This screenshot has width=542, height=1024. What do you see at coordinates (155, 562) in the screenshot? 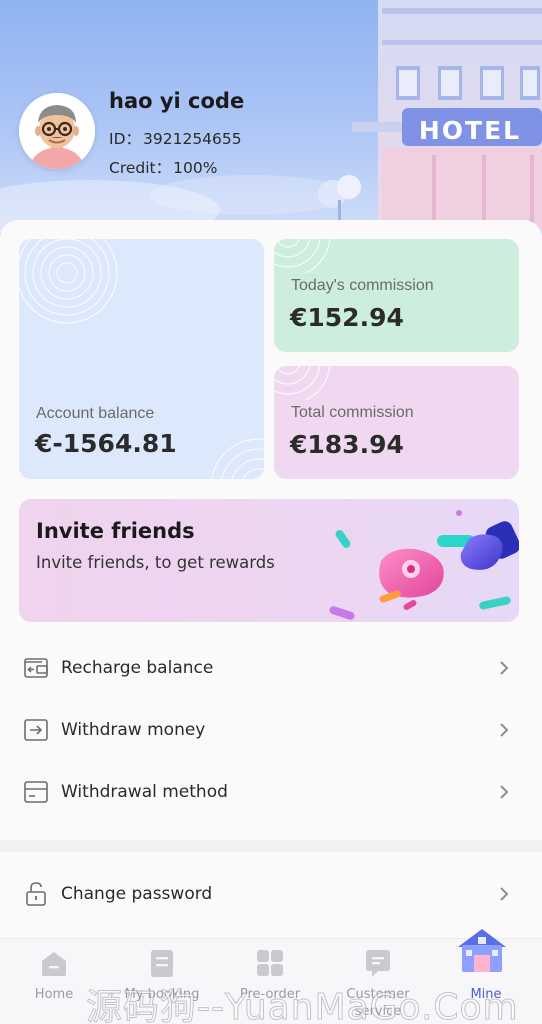
I see `invite-subtitle: Invite friends, to get rewards` at bounding box center [155, 562].